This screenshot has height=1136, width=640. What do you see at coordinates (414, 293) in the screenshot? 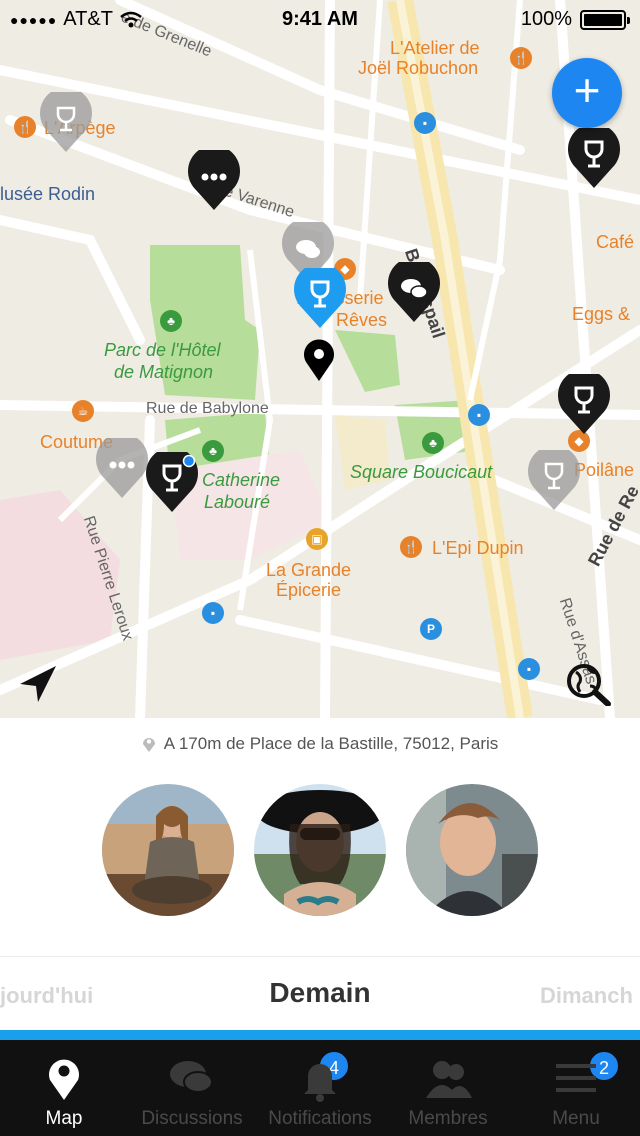
I see `discussion-event-pin` at bounding box center [414, 293].